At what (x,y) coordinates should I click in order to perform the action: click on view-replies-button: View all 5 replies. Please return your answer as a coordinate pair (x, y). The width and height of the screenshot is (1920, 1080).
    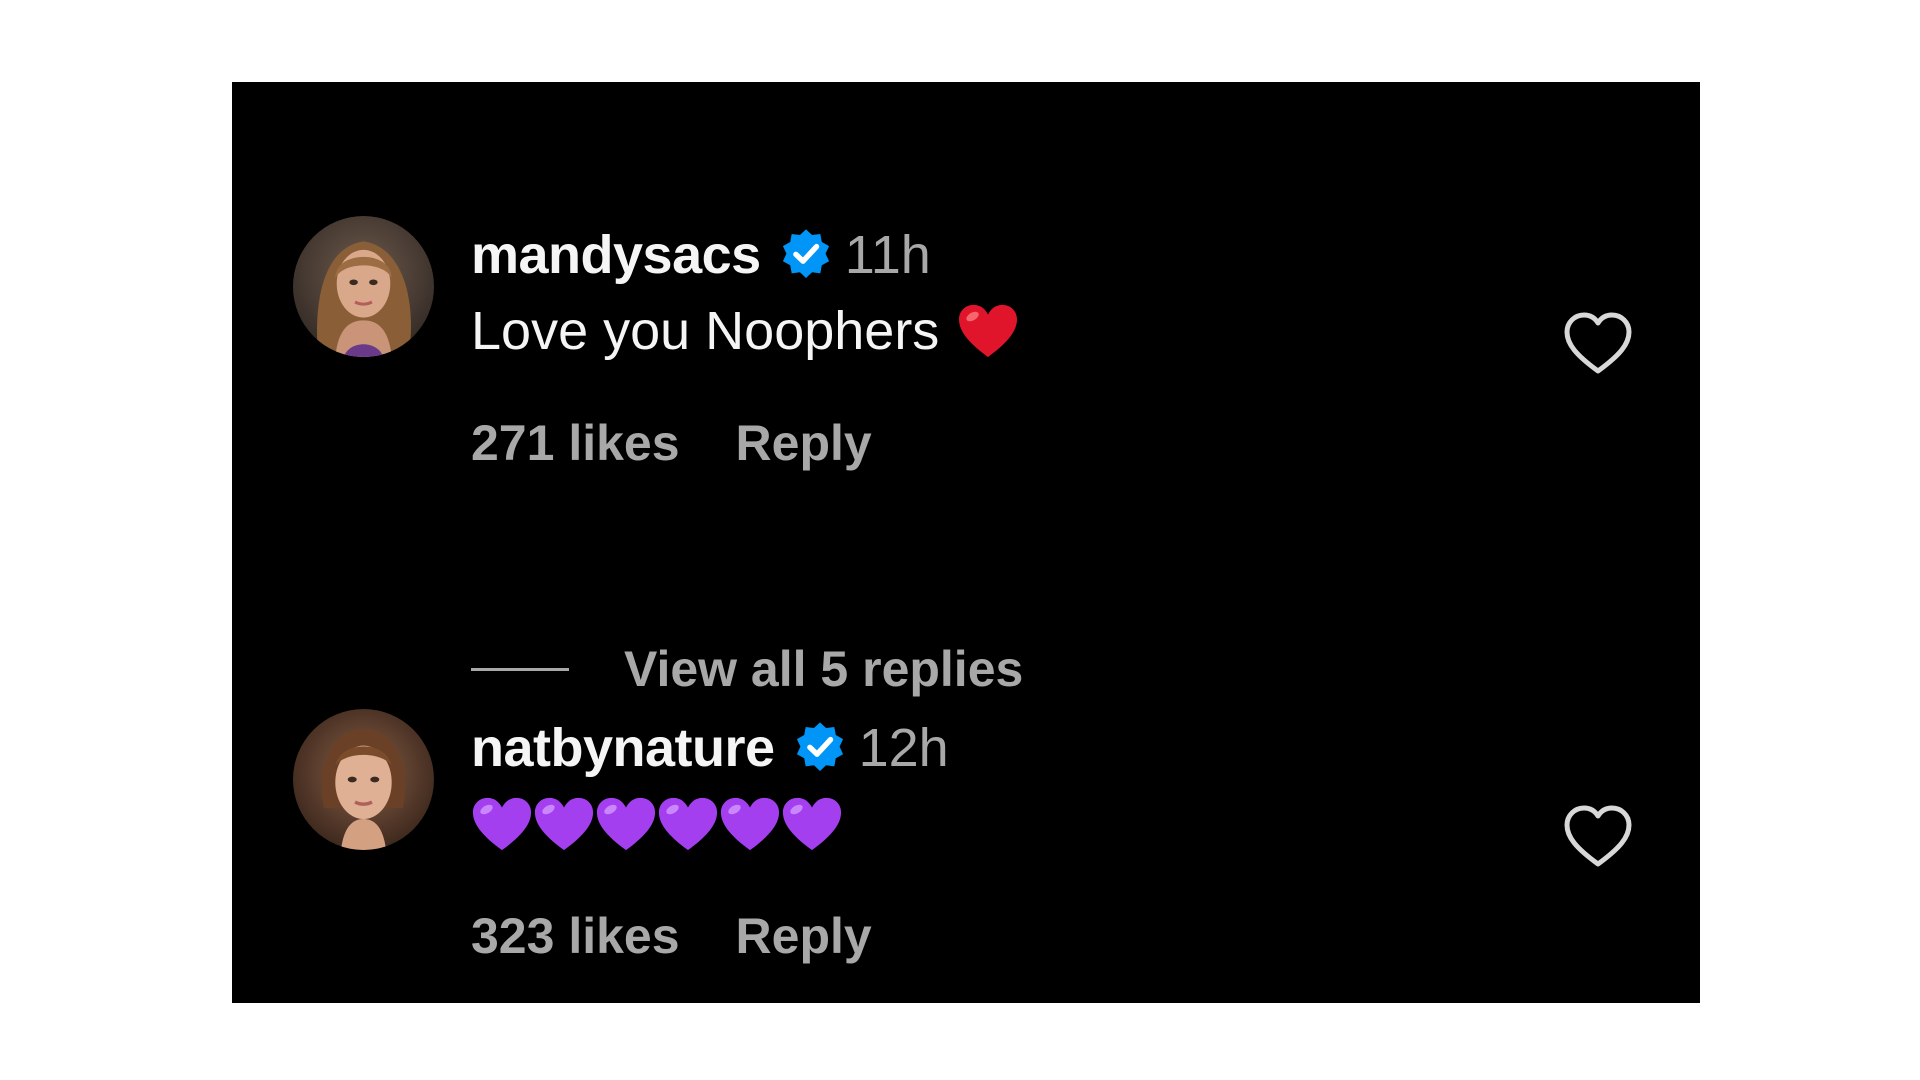
    Looking at the image, I should click on (747, 669).